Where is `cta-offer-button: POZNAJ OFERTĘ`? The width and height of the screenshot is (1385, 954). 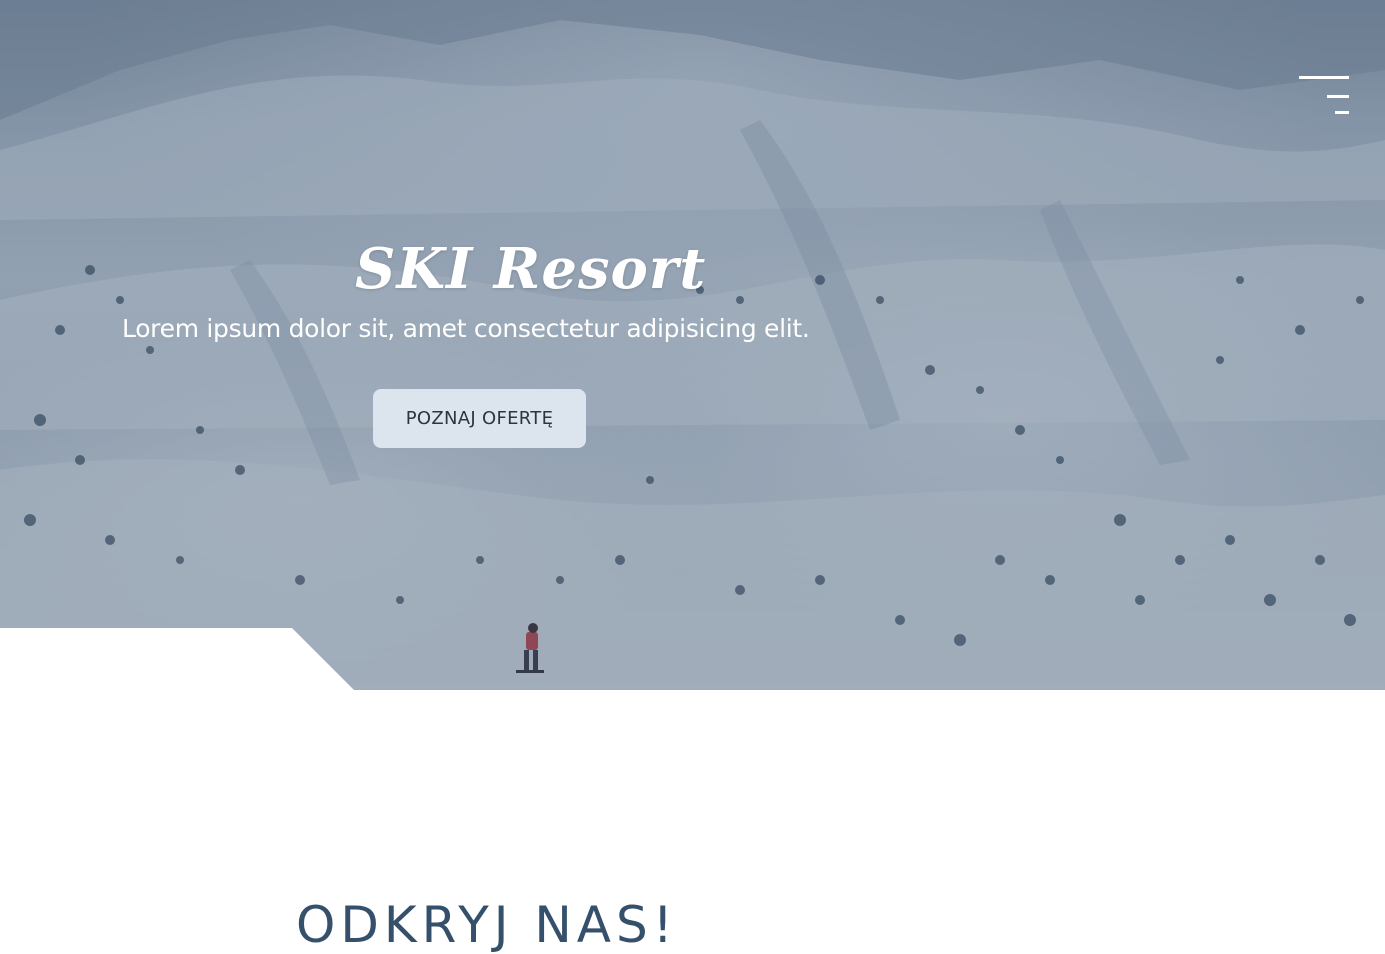 cta-offer-button: POZNAJ OFERTĘ is located at coordinates (479, 418).